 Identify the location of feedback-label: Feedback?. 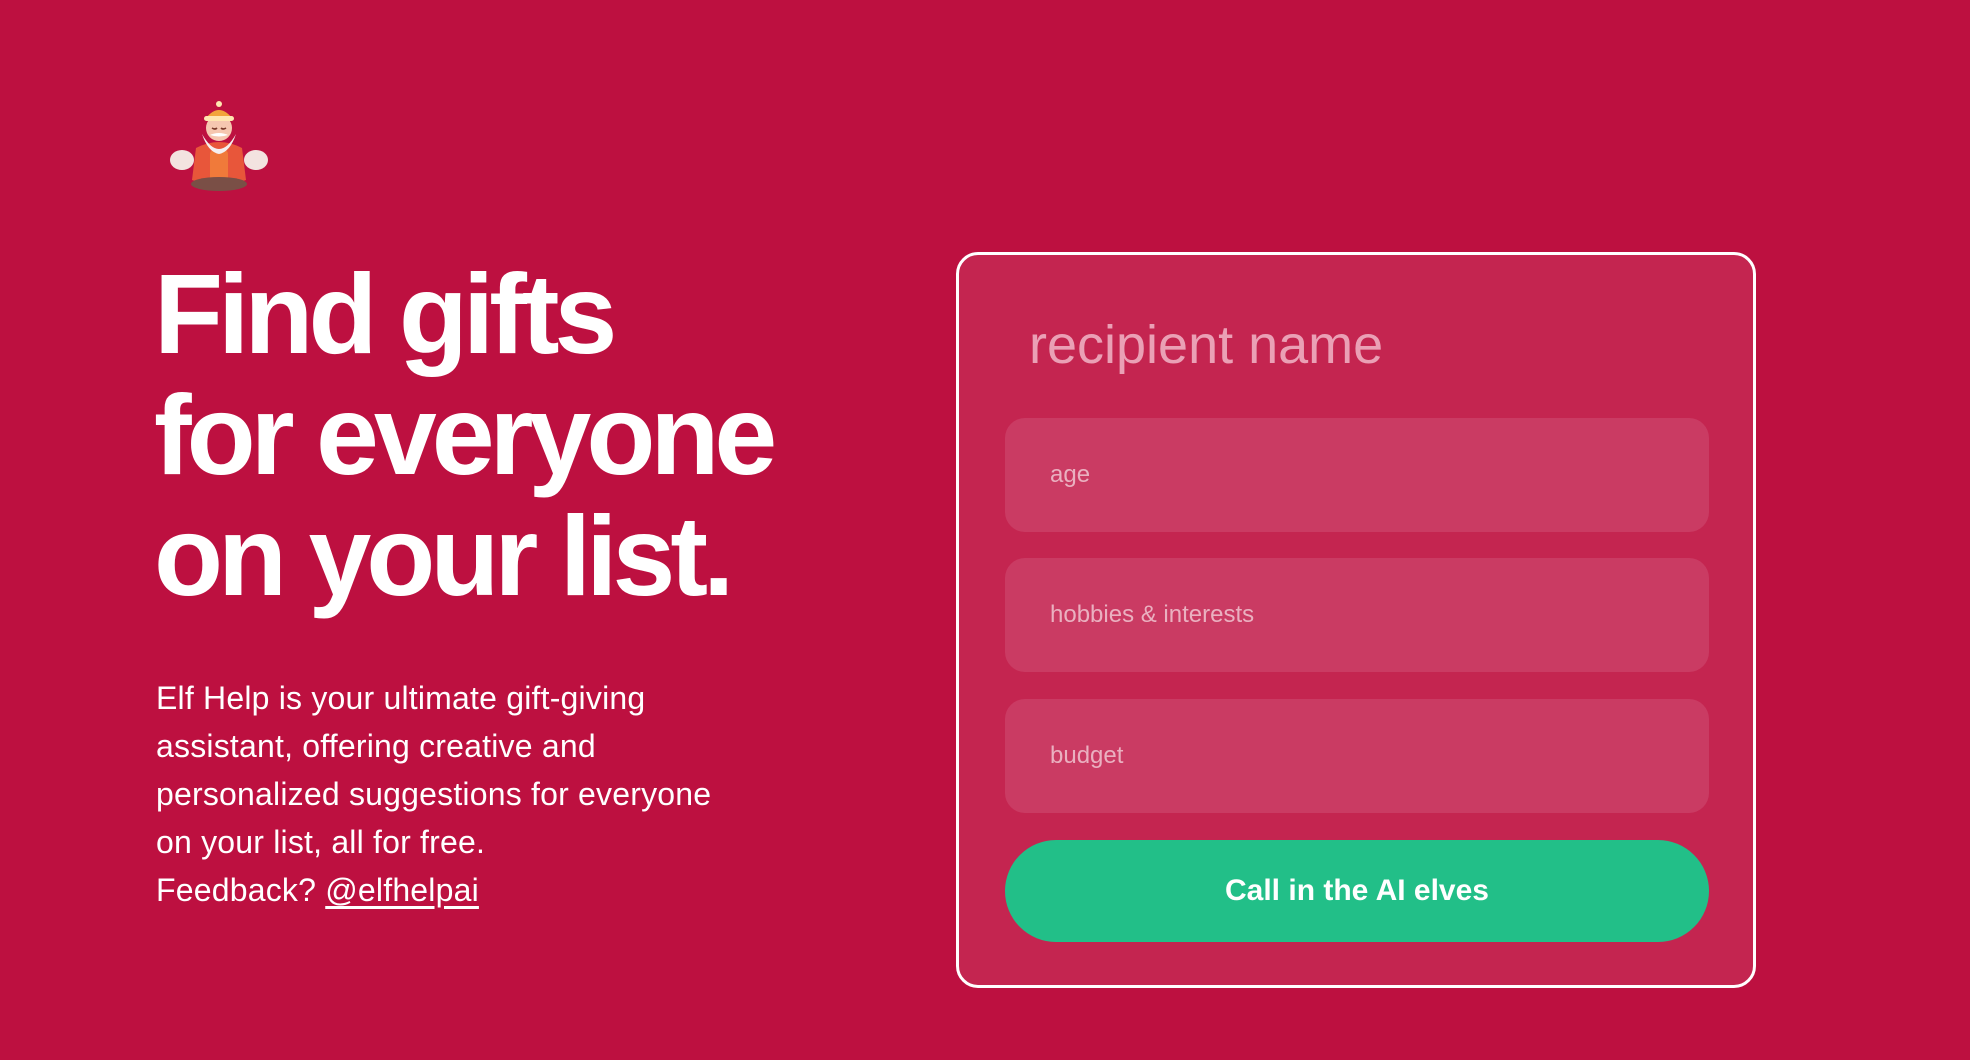
(236, 890).